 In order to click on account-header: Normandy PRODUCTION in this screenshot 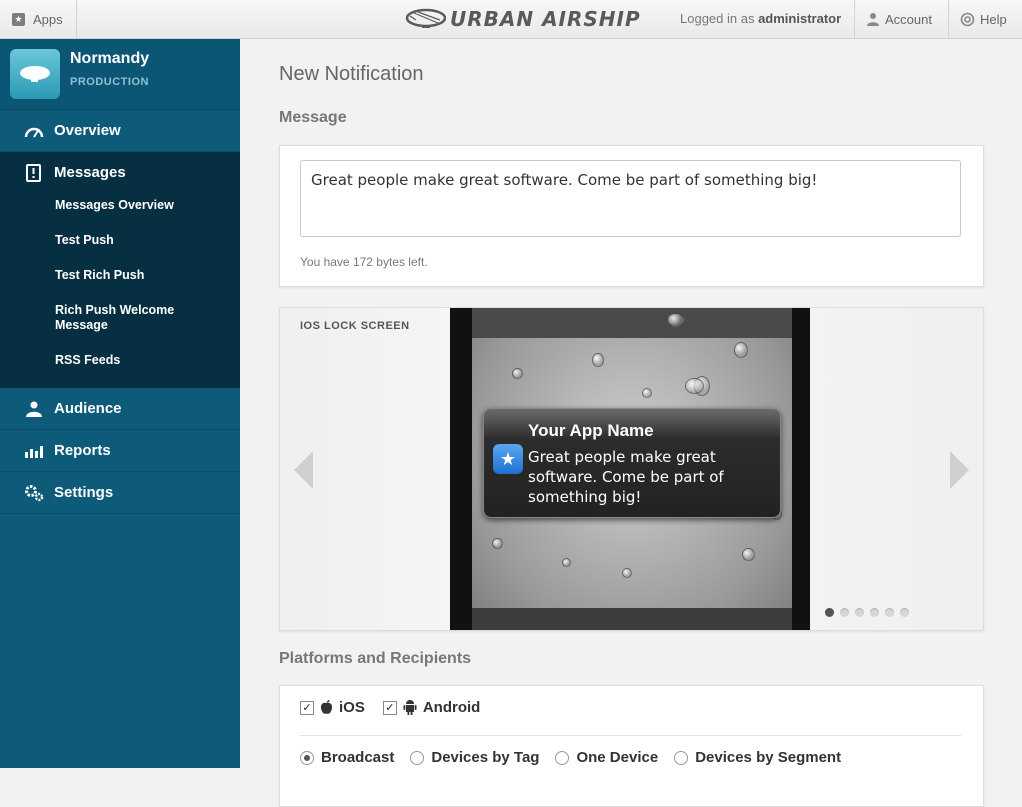, I will do `click(120, 74)`.